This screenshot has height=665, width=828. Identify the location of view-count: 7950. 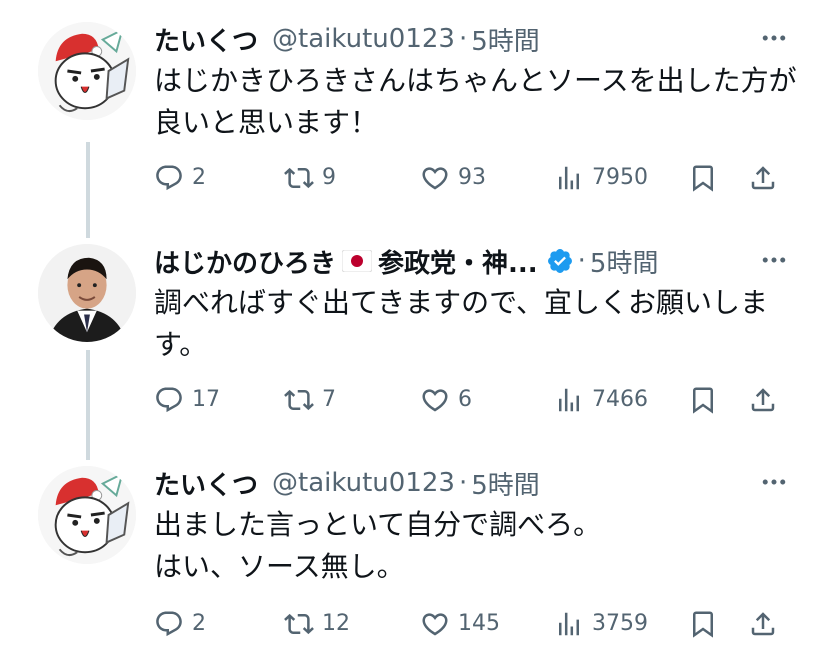
(620, 177).